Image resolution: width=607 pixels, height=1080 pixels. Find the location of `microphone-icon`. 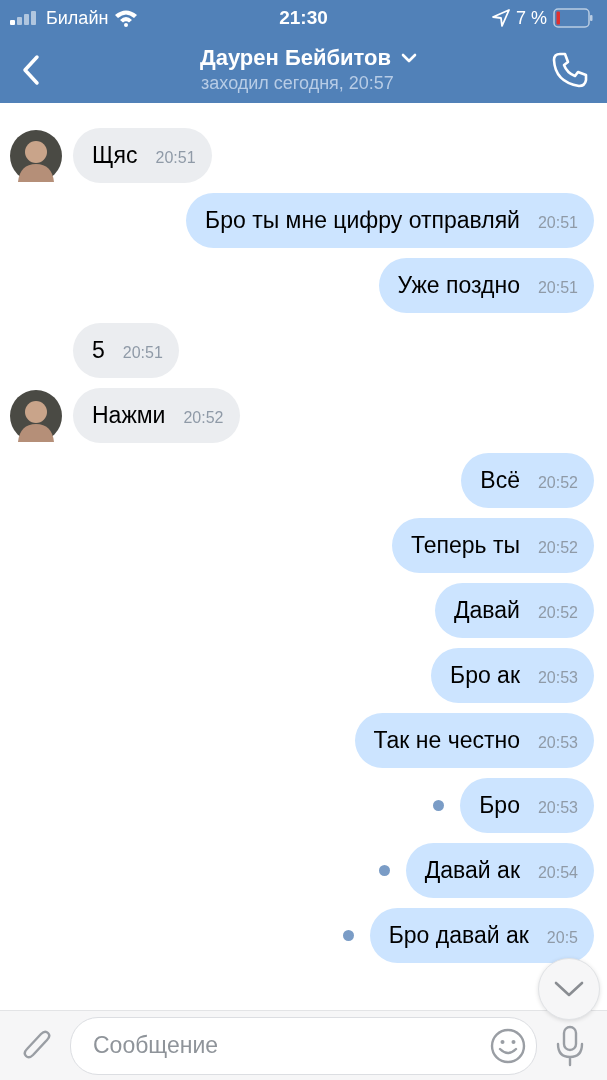

microphone-icon is located at coordinates (570, 1045).